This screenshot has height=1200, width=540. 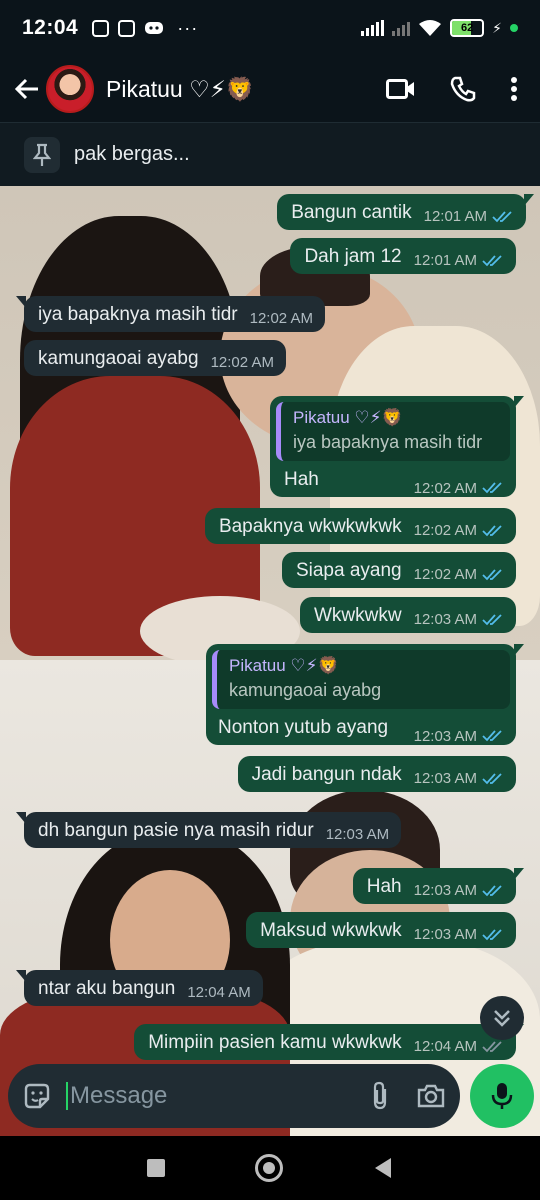 I want to click on message-bubble-incoming: kamungaoai ayabg 12:02 AM, so click(x=155, y=358).